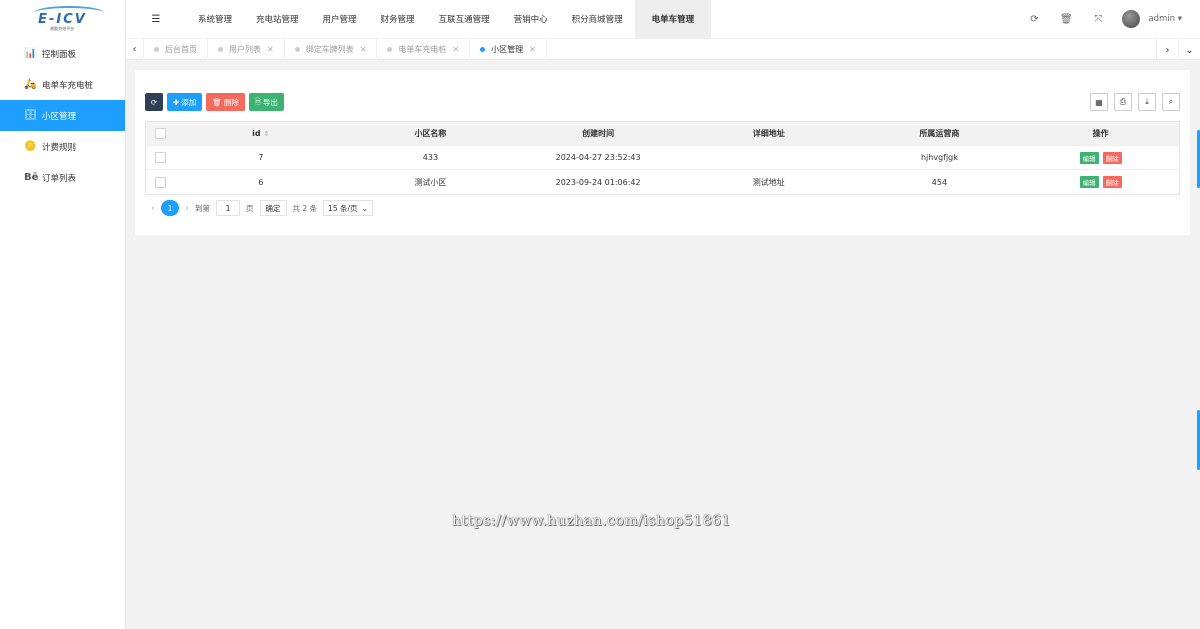 The image size is (1200, 629). I want to click on side-nav: 📊 控制面板 🛵 电单车充电桩 🗄 小区管理 🪙 计费规则 Bē 订单列表, so click(62, 115).